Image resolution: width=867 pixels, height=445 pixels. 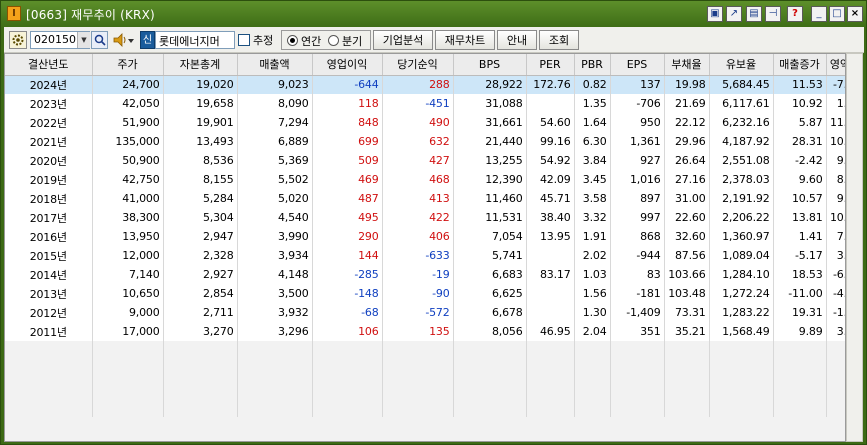 I want to click on table-cell: 2017년, so click(x=49, y=217).